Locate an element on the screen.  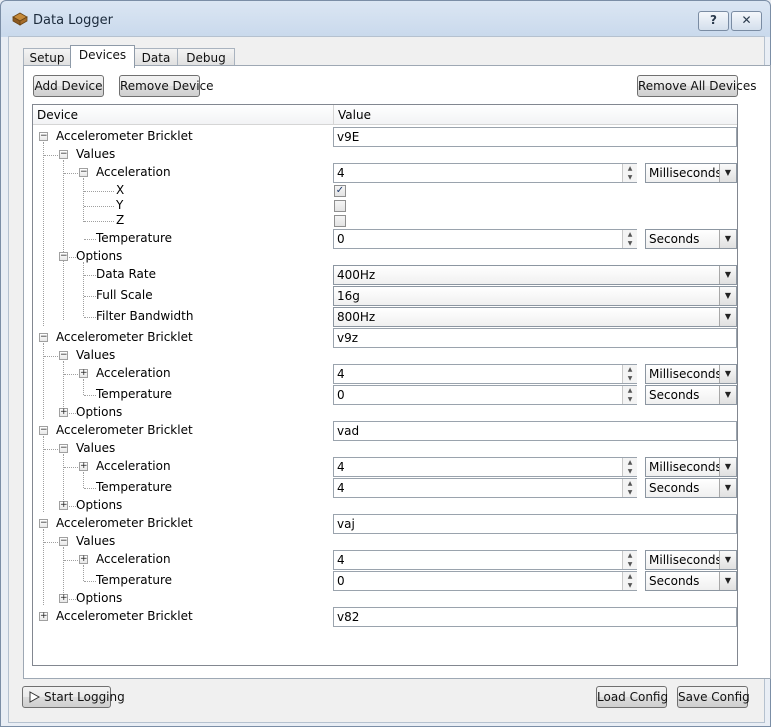
axis-x-label: X is located at coordinates (120, 190).